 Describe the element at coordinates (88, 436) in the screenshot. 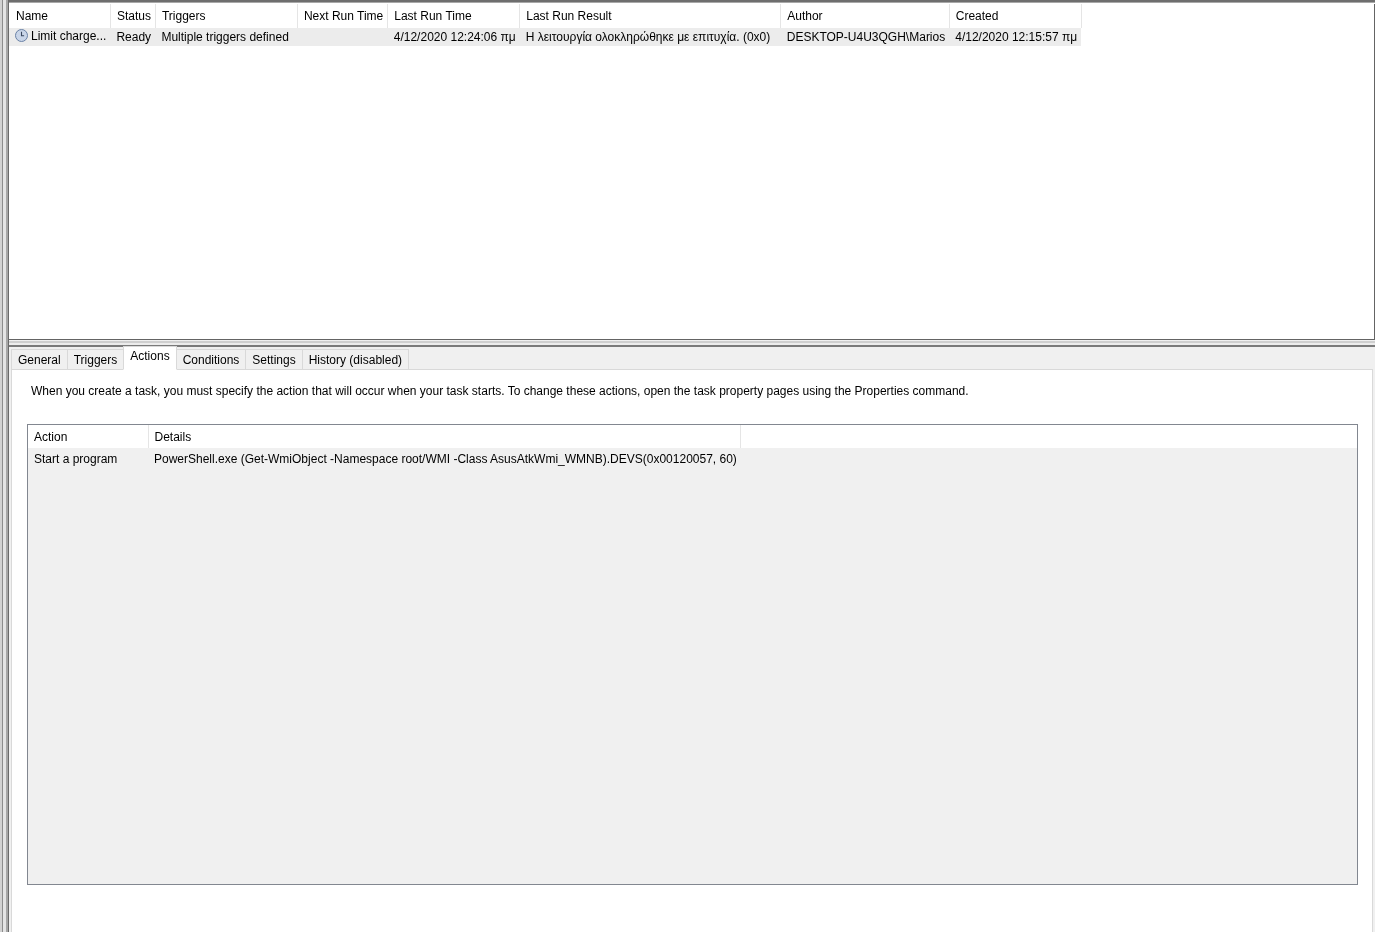

I see `column-header: Action` at that location.